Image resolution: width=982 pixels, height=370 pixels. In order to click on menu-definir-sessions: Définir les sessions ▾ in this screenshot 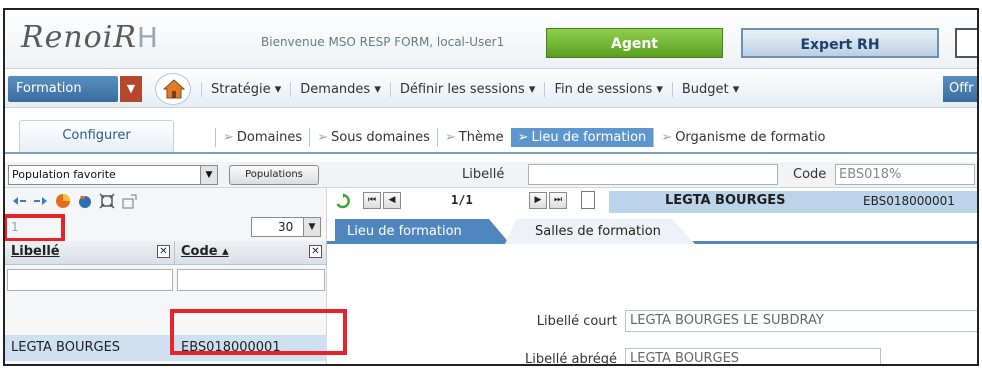, I will do `click(467, 89)`.